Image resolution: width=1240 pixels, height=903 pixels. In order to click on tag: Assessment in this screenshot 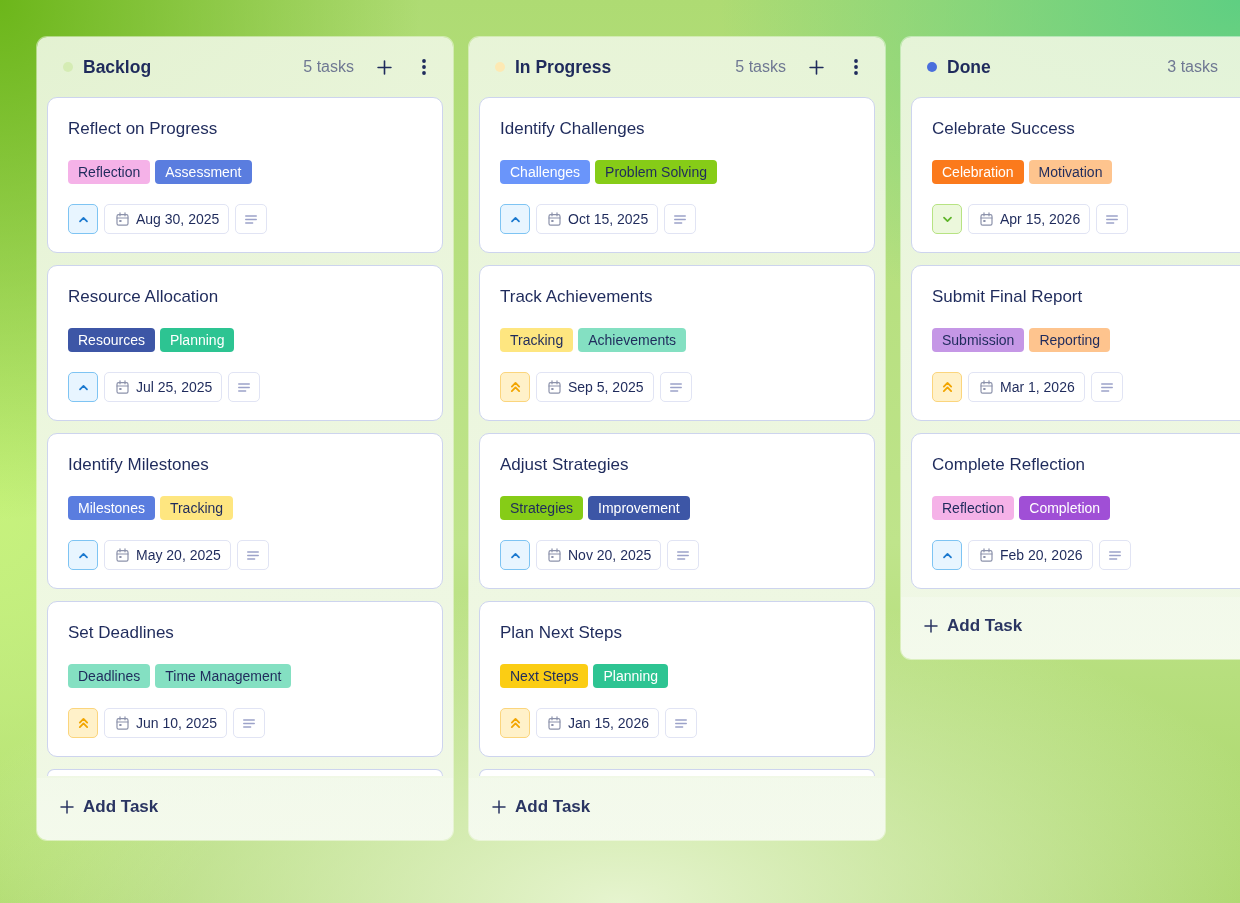, I will do `click(203, 172)`.